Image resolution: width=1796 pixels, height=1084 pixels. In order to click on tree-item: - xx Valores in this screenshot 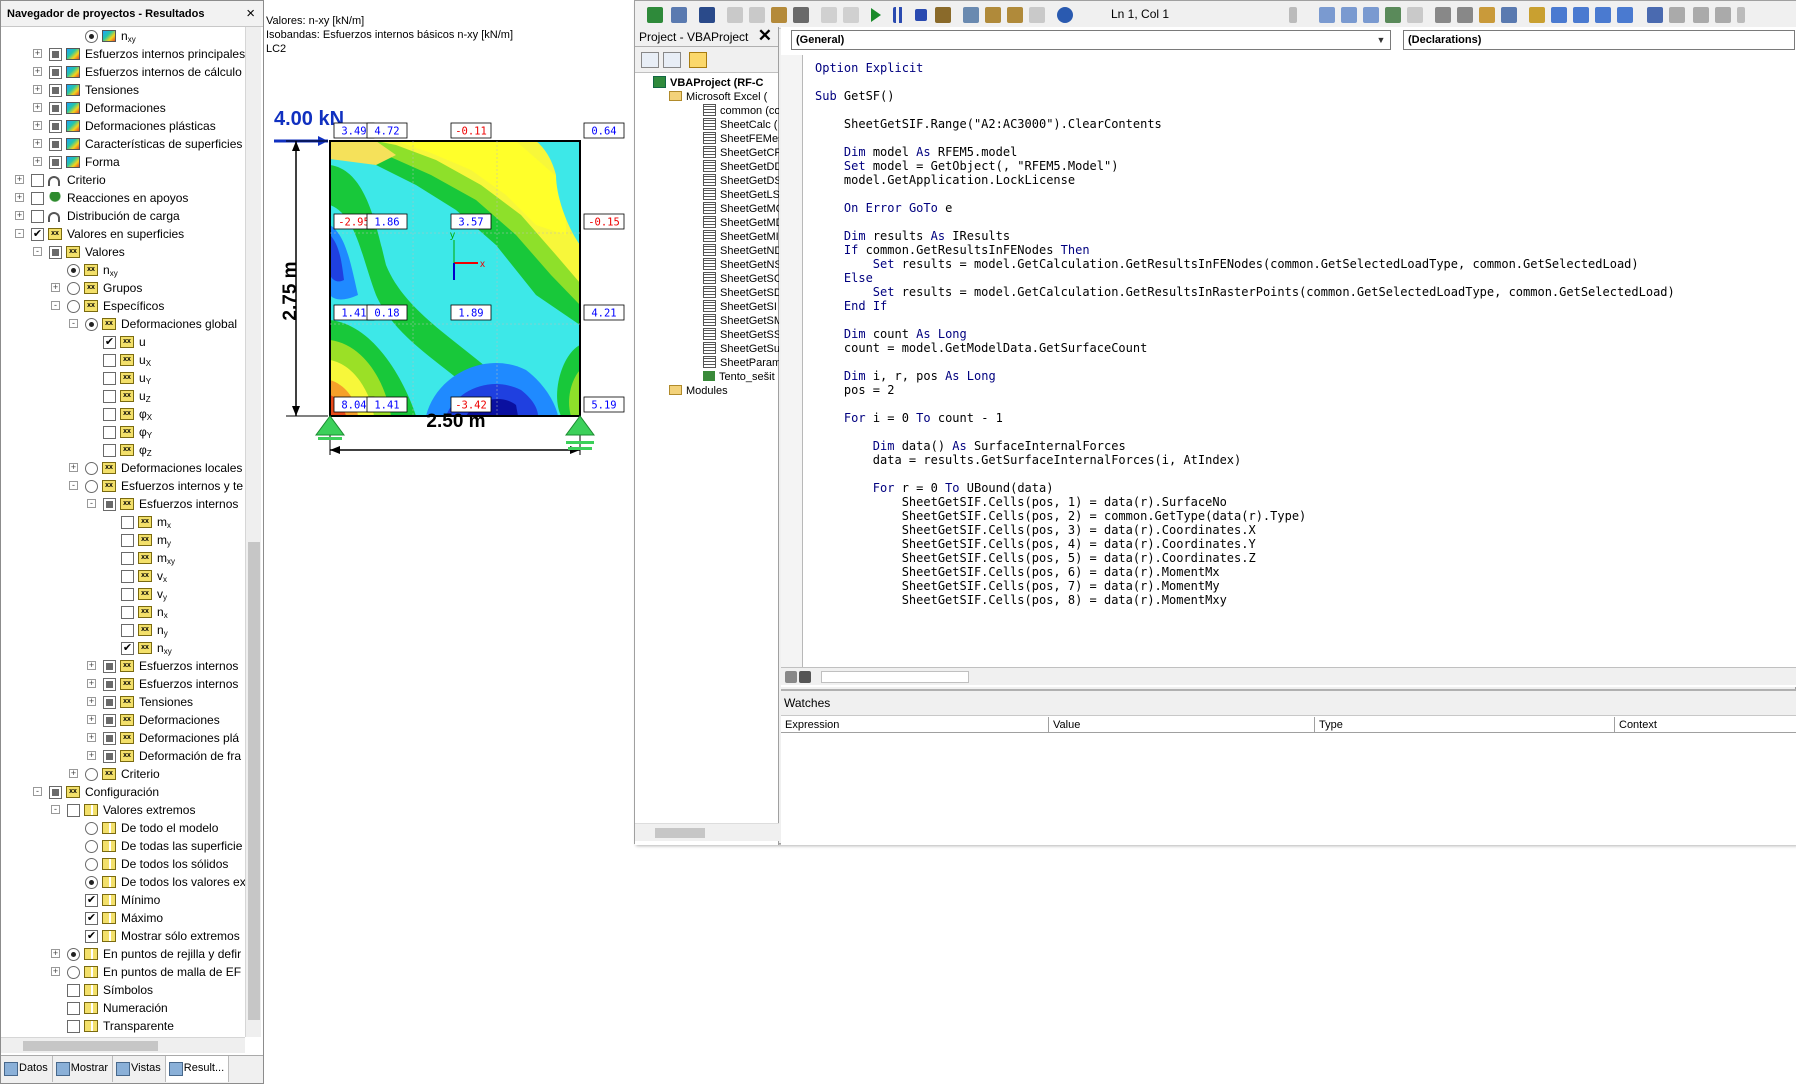, I will do `click(123, 252)`.